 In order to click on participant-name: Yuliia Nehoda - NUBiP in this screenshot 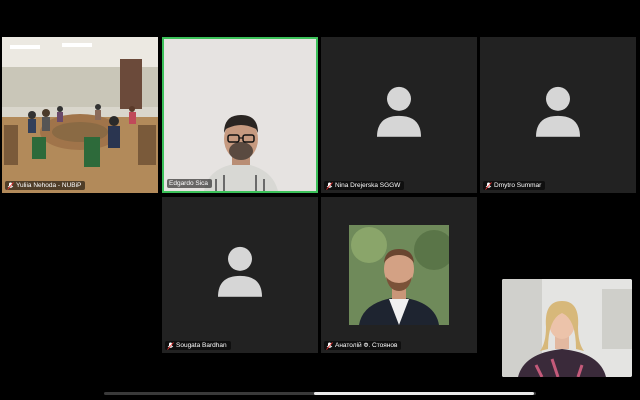, I will do `click(49, 185)`.